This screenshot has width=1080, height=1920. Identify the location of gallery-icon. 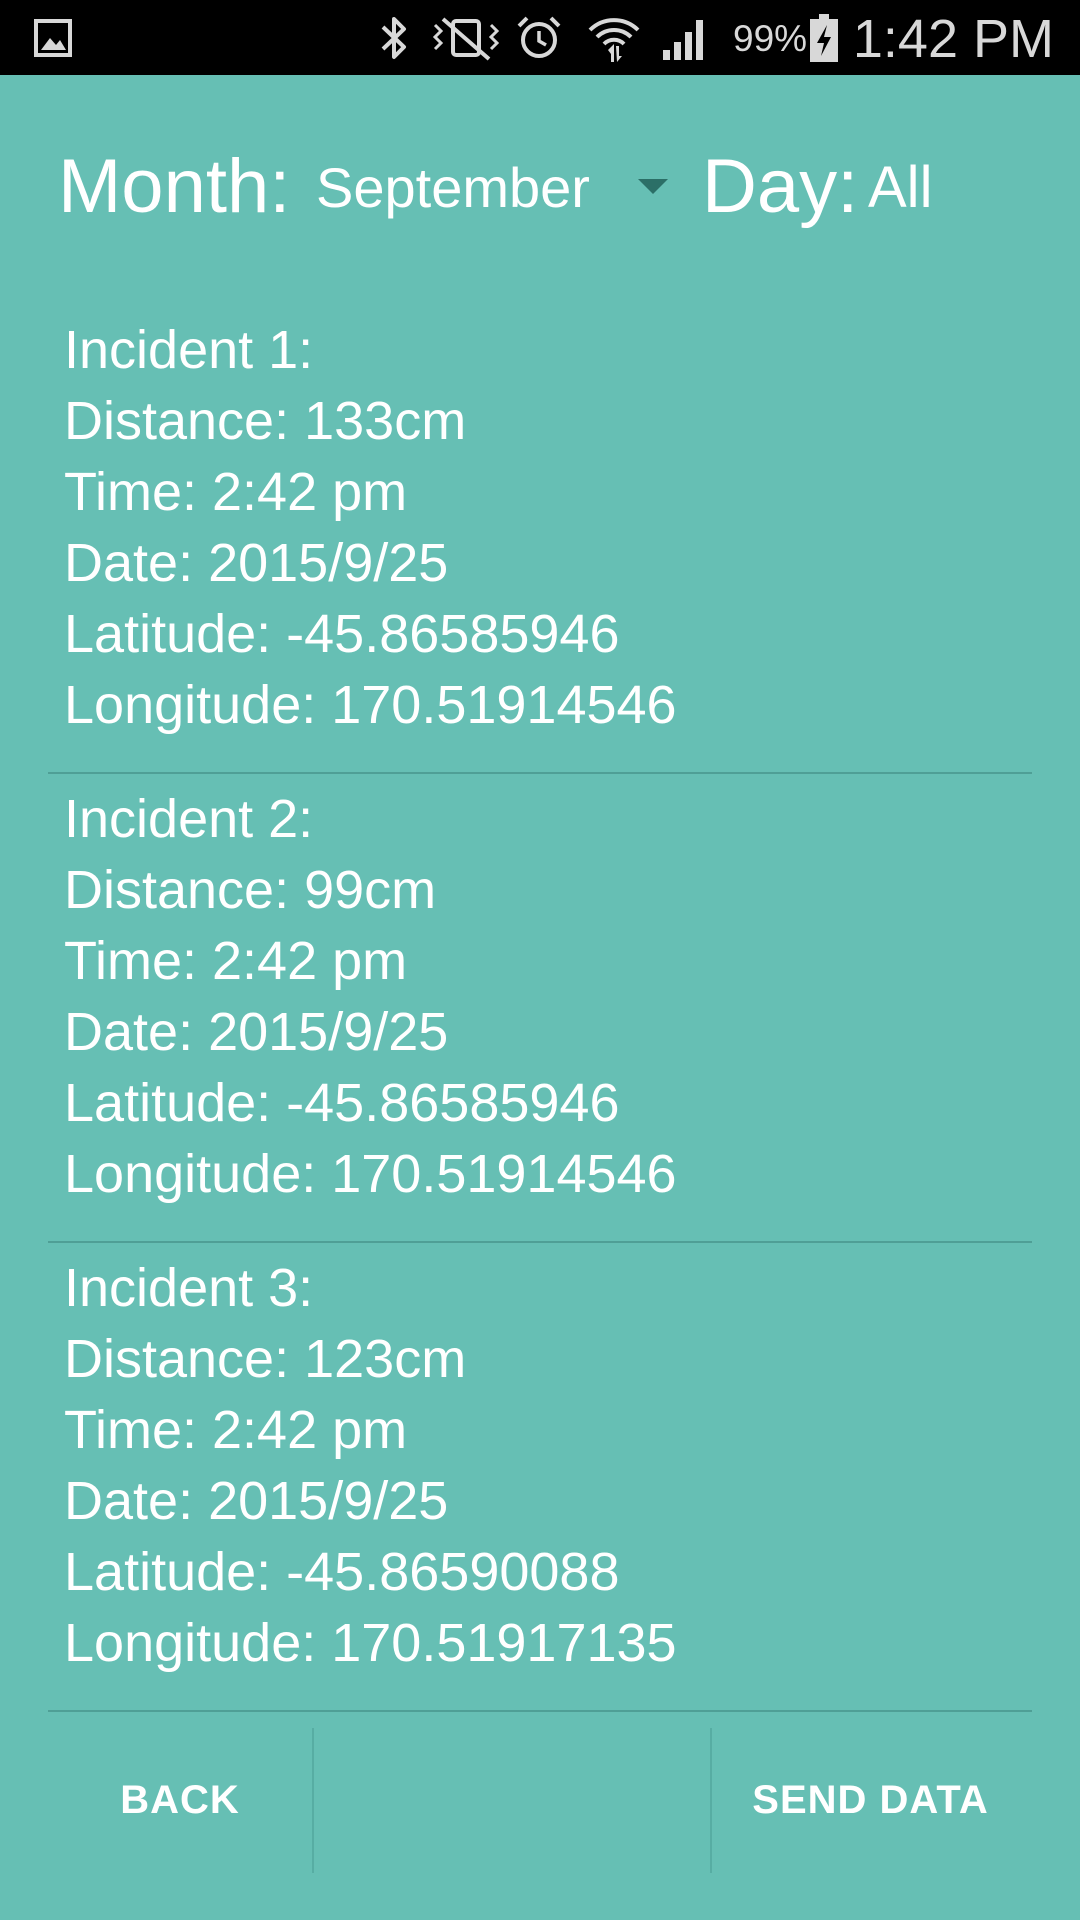
(53, 37).